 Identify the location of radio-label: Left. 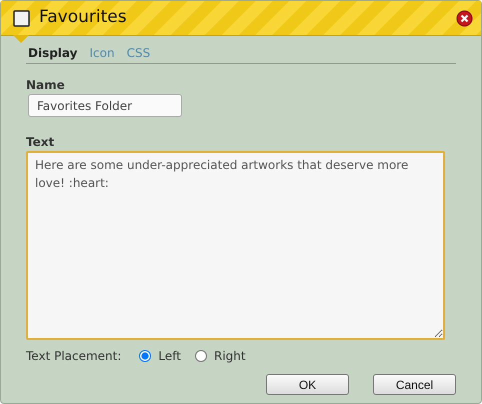
(169, 356).